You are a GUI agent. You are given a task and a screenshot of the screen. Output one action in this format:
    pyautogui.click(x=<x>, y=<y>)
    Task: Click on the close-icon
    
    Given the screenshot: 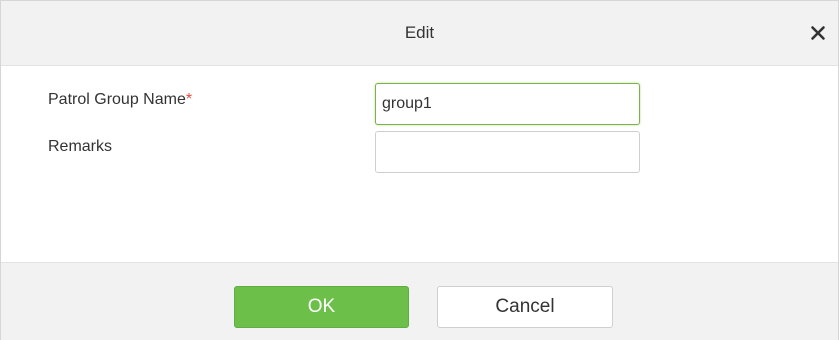 What is the action you would take?
    pyautogui.click(x=818, y=33)
    